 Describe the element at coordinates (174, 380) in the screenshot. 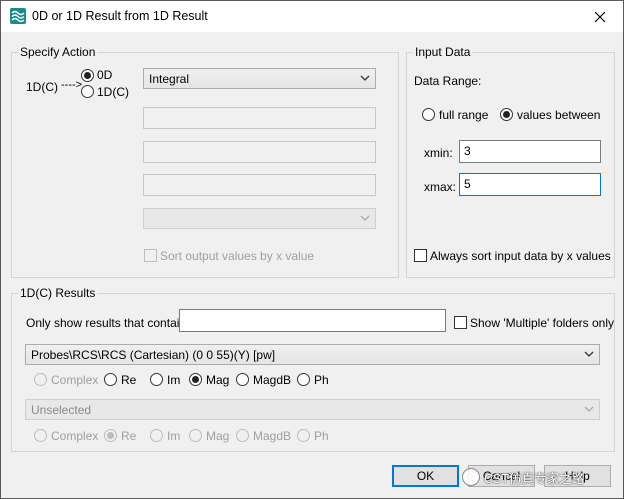

I see `mode-im-label: Im` at that location.